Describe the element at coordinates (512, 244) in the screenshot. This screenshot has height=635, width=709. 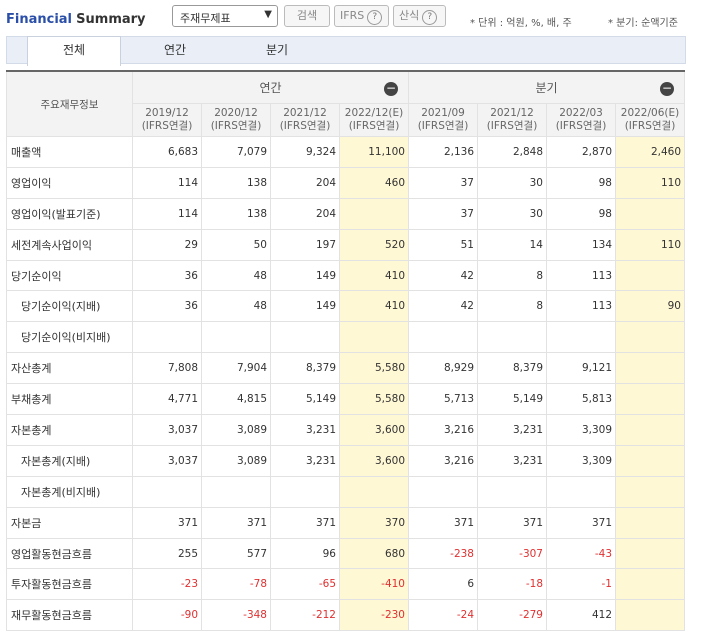
I see `value-cell: 14` at that location.